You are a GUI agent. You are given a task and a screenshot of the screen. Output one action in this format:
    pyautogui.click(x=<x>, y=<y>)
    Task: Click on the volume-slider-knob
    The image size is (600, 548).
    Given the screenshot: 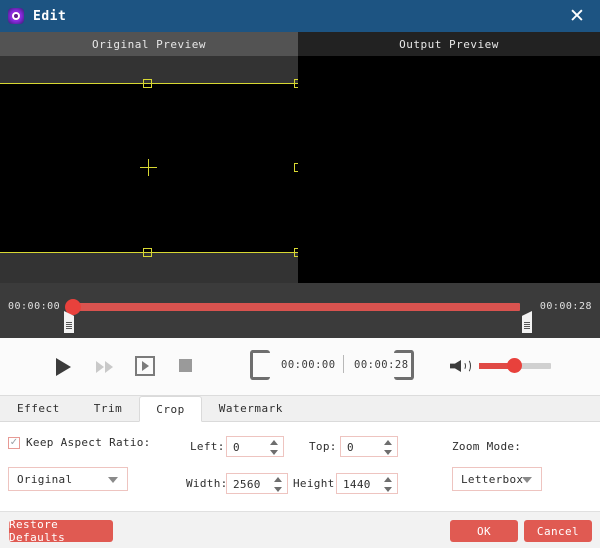 What is the action you would take?
    pyautogui.click(x=514, y=365)
    